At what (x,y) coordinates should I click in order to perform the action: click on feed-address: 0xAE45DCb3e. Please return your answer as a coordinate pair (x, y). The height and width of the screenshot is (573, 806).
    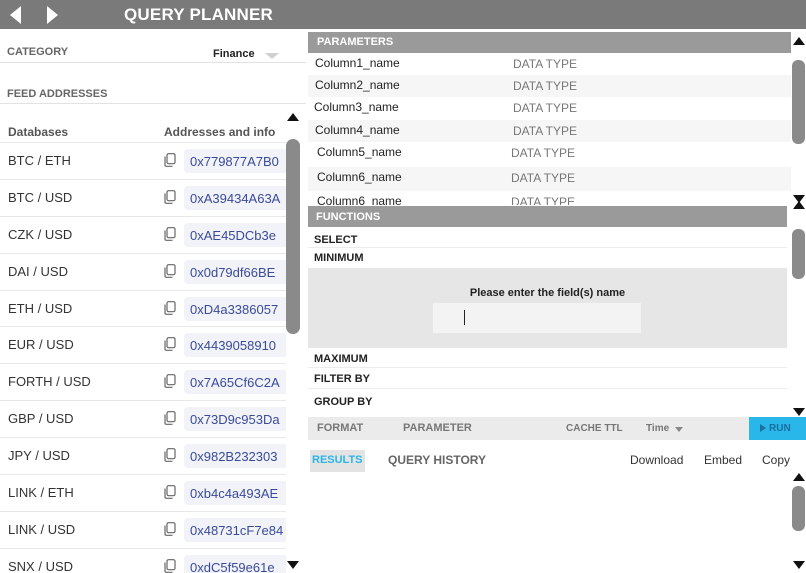
    Looking at the image, I should click on (235, 234).